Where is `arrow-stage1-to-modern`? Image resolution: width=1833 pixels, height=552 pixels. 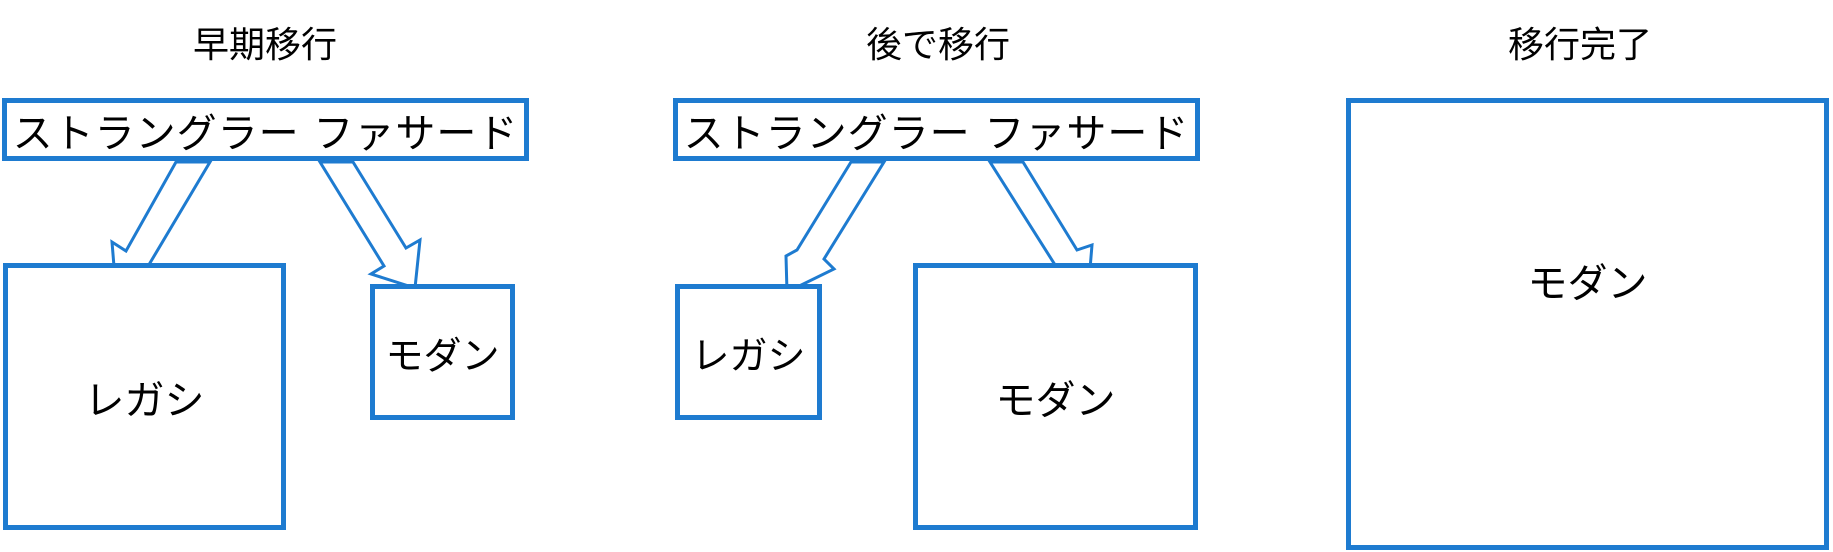
arrow-stage1-to-modern is located at coordinates (369, 225).